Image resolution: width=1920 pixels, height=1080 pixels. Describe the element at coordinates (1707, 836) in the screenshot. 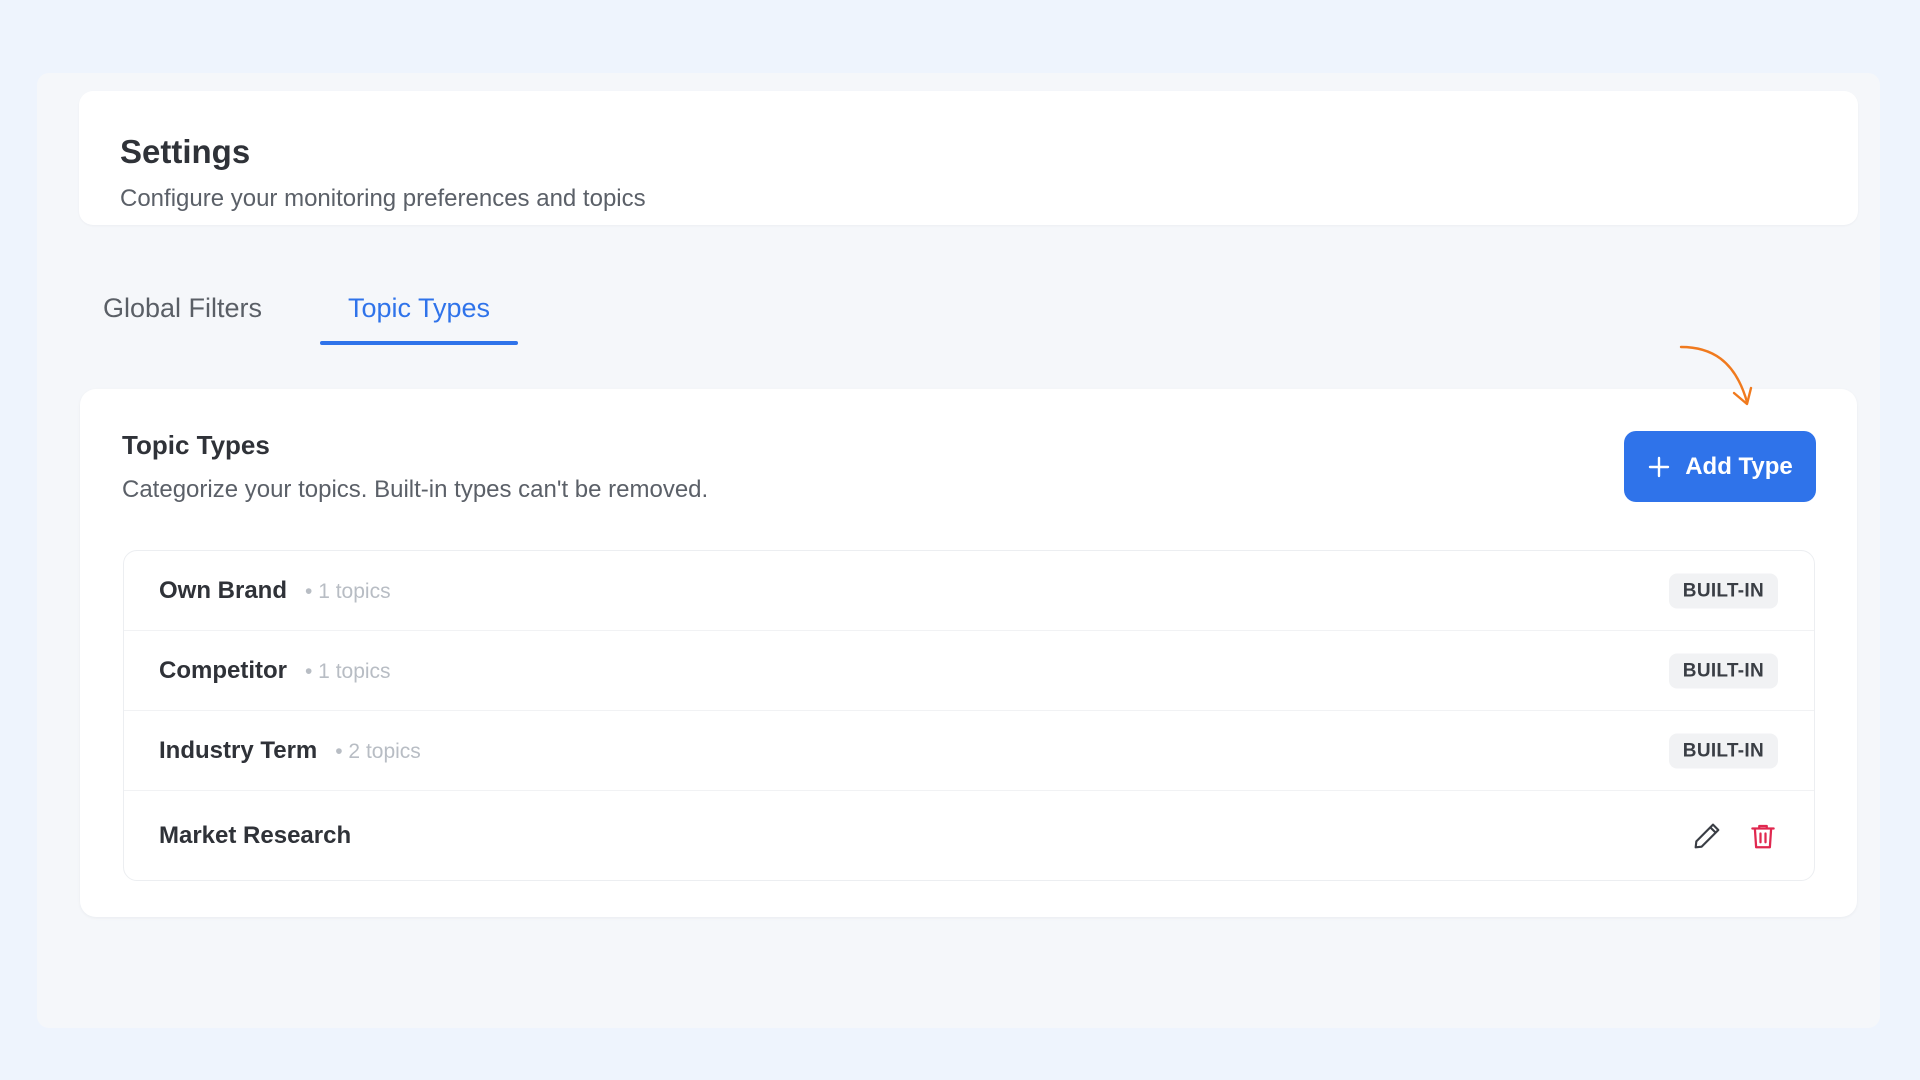

I see `pencil-icon` at that location.